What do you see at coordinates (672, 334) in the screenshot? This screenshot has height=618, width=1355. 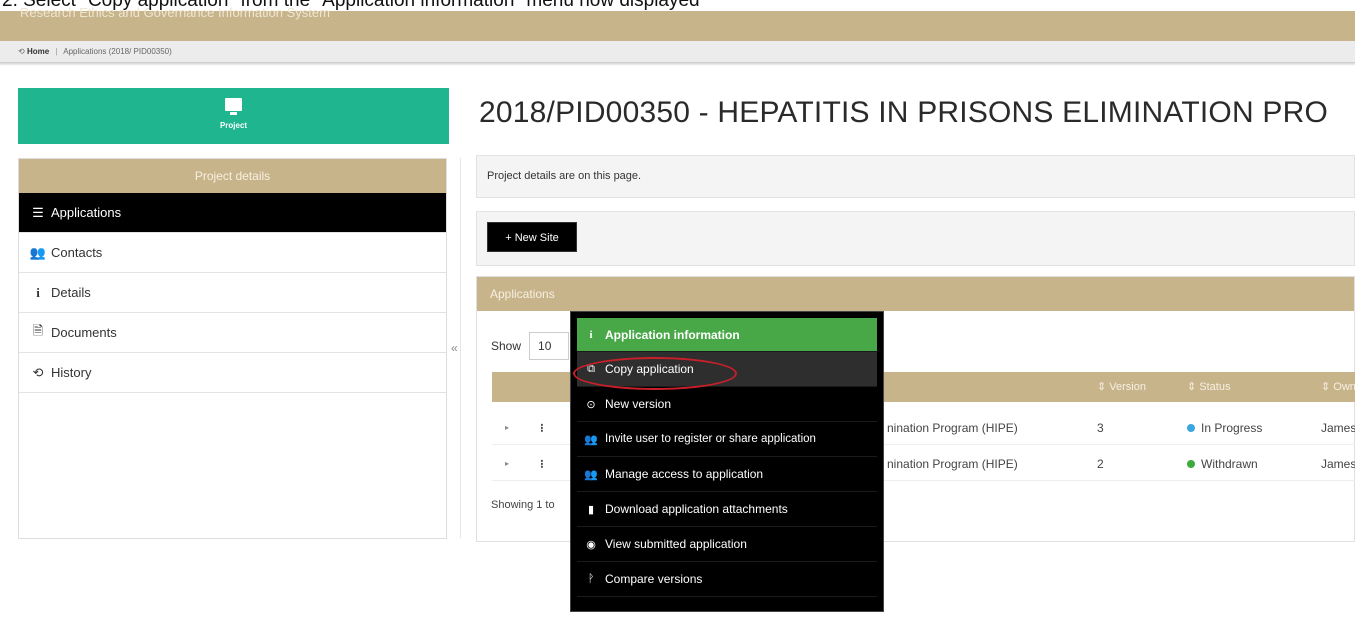 I see `menu-item-label: Application information` at bounding box center [672, 334].